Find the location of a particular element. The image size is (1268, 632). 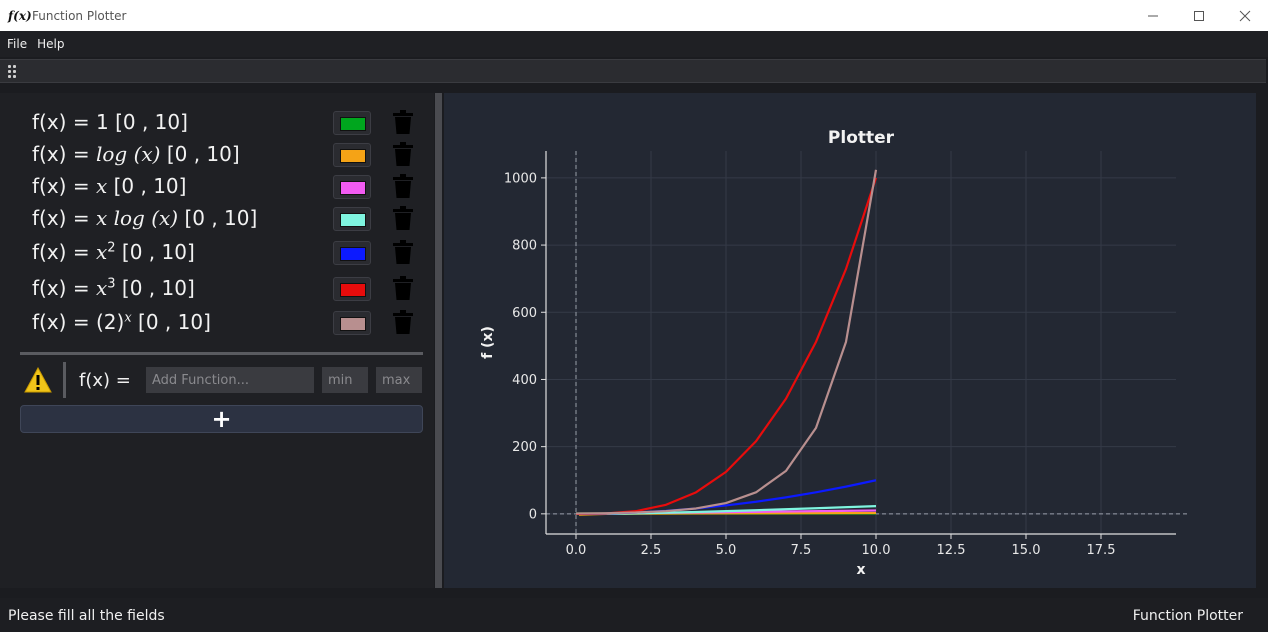

y-tick-label: 200 is located at coordinates (524, 447).